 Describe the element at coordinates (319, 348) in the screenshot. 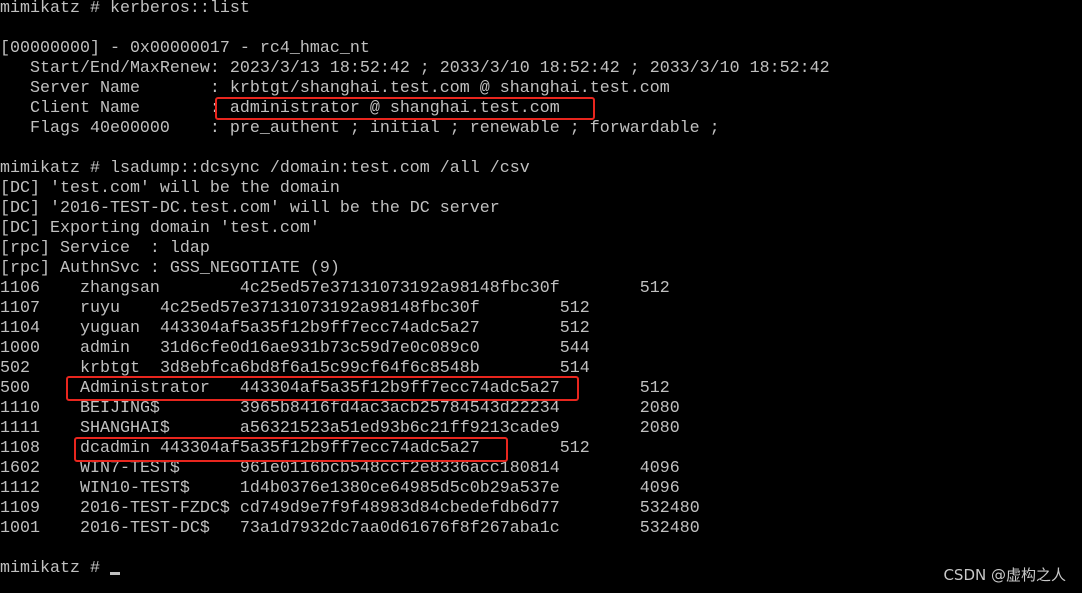

I see `account-hash: 31d6cfe0d16ae931b73c59d7e0c089c0` at that location.